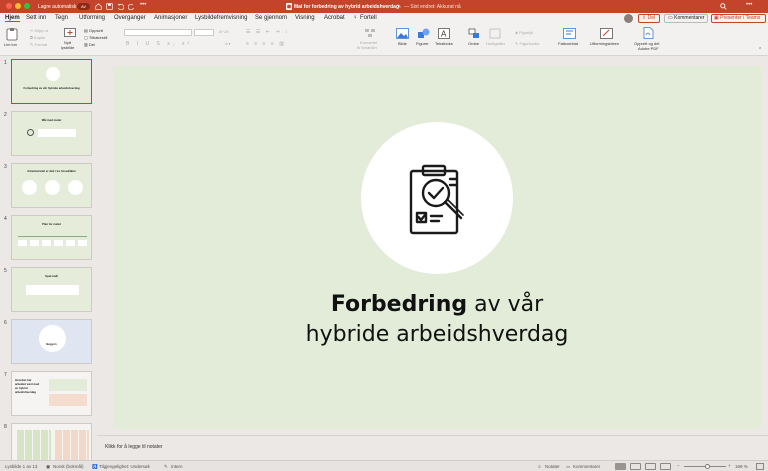 The height and width of the screenshot is (471, 768). What do you see at coordinates (686, 18) in the screenshot?
I see `comments-button: ▭ Kommentarer` at bounding box center [686, 18].